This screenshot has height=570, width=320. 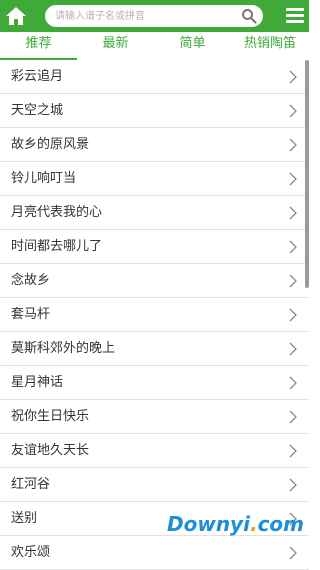 I want to click on list-item: 祝你生日快乐, so click(x=154, y=417).